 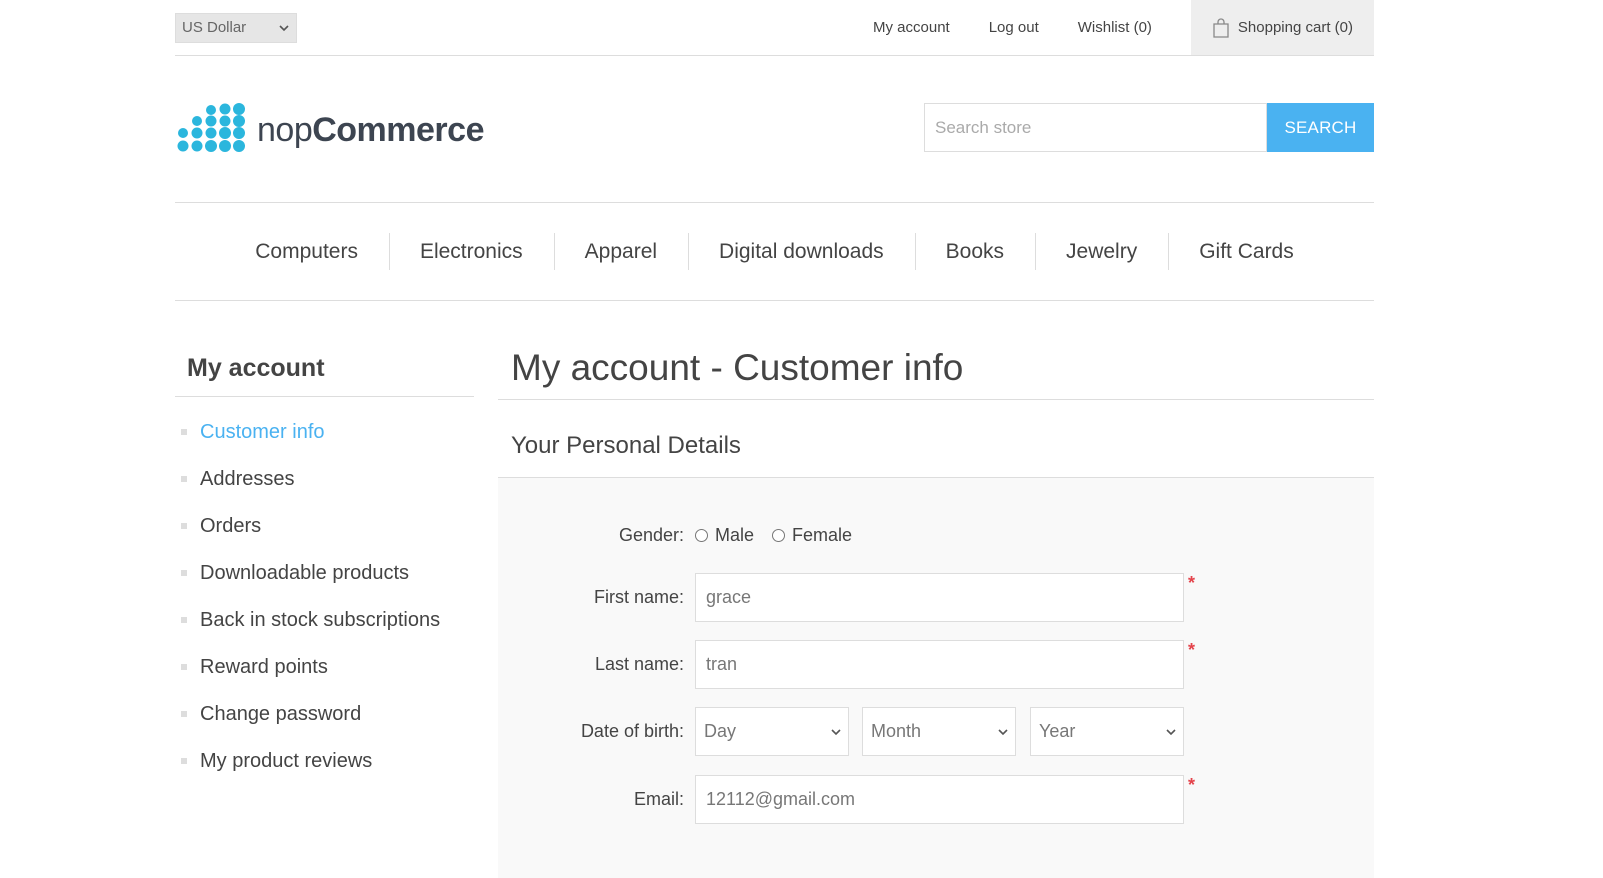 I want to click on sidebar-item-customer-info: Customer info, so click(x=324, y=432).